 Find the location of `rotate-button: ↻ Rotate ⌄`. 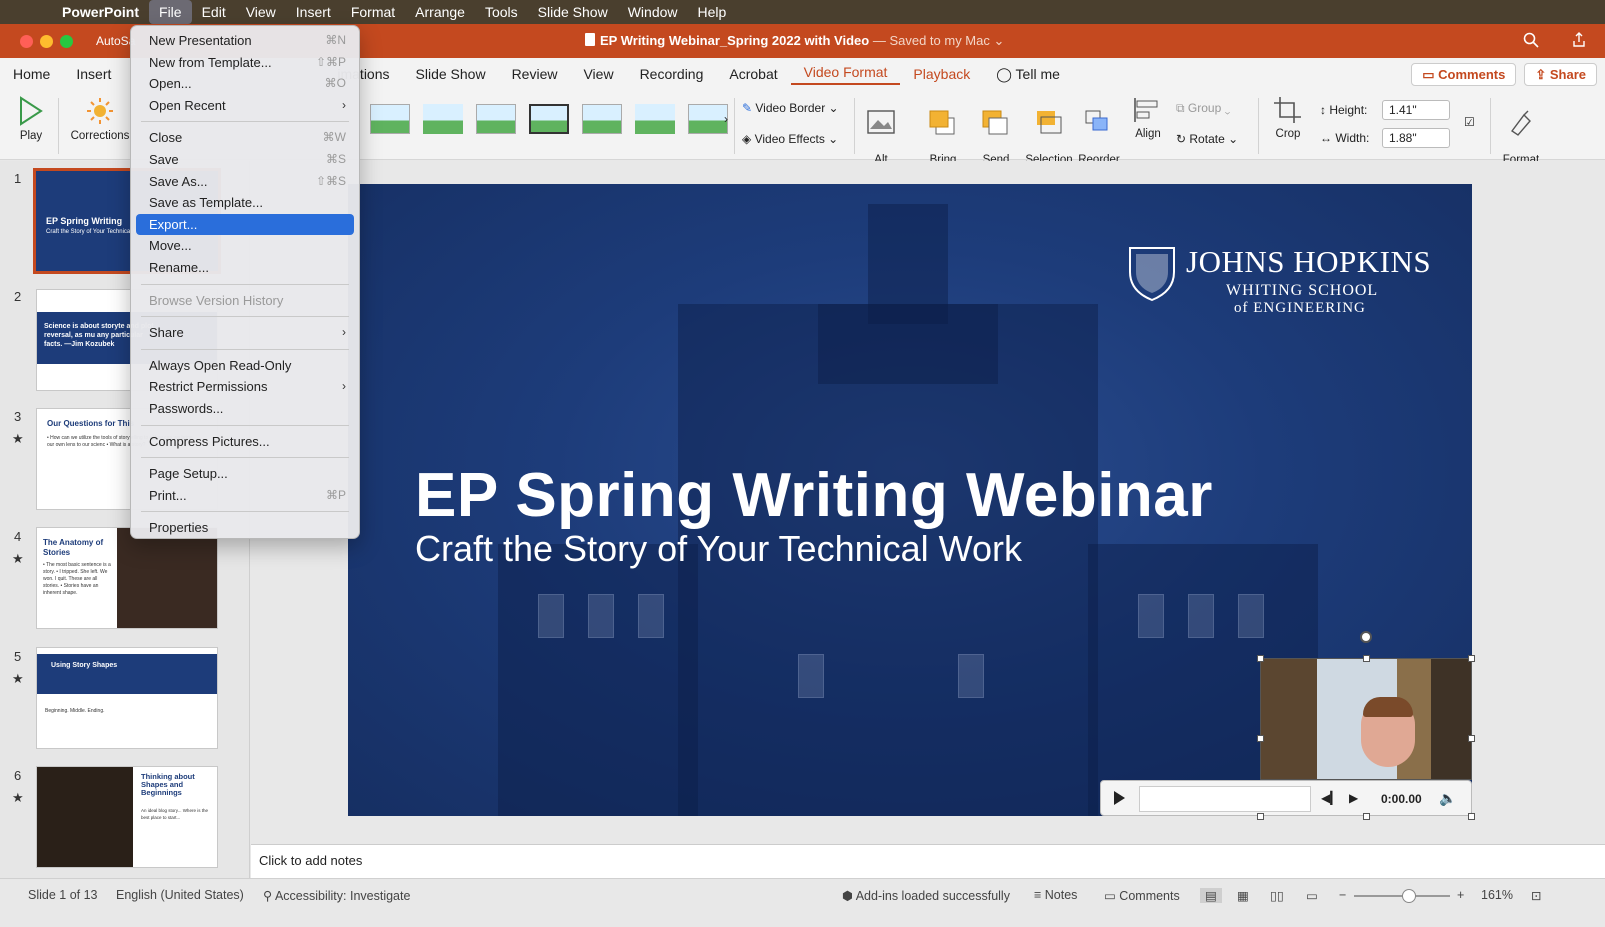

rotate-button: ↻ Rotate ⌄ is located at coordinates (1207, 139).